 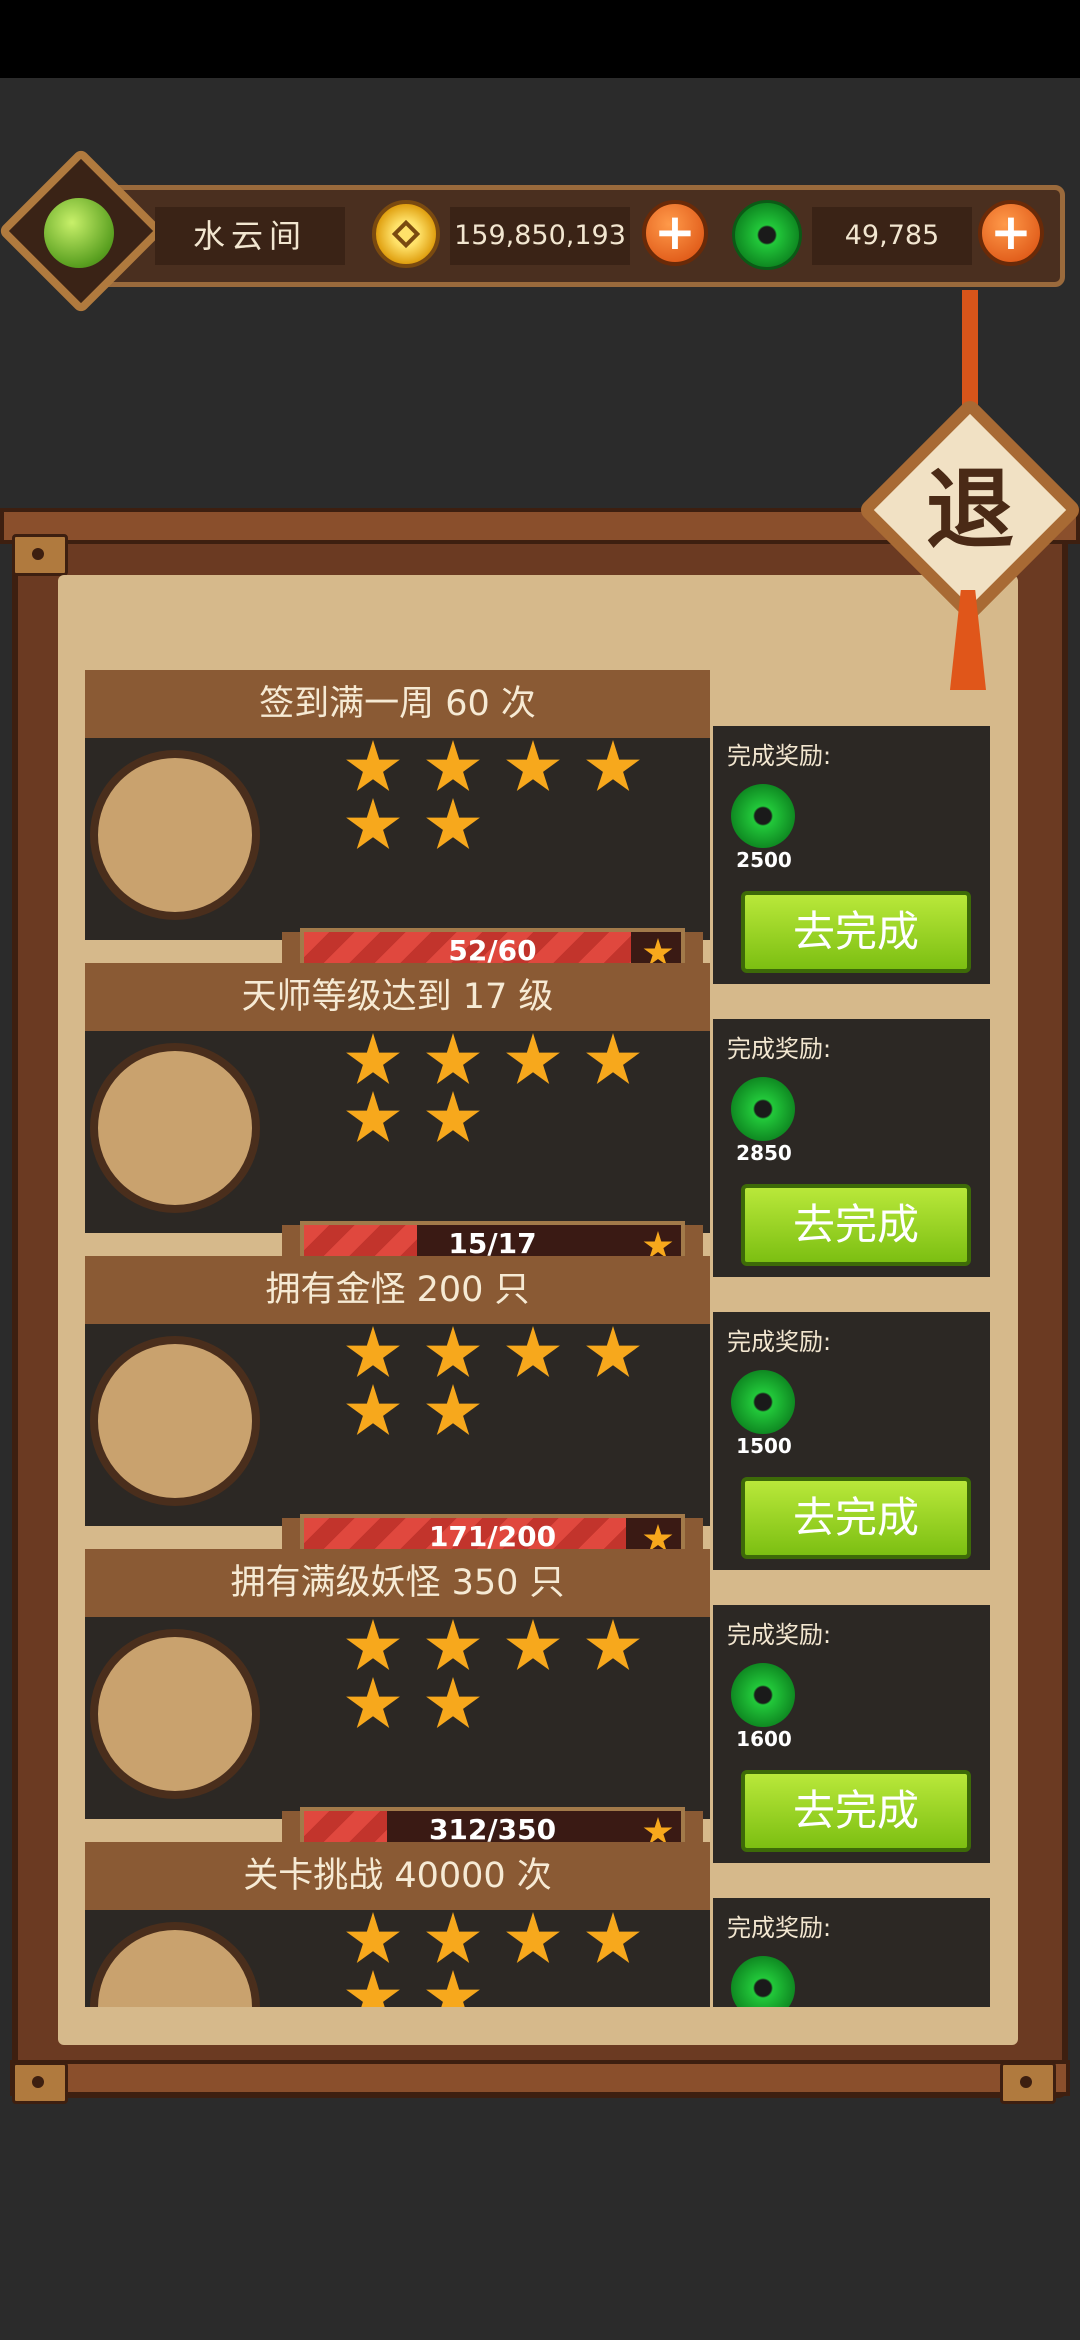 What do you see at coordinates (851, 1952) in the screenshot?
I see `reward-panel: 完成奖励:3000` at bounding box center [851, 1952].